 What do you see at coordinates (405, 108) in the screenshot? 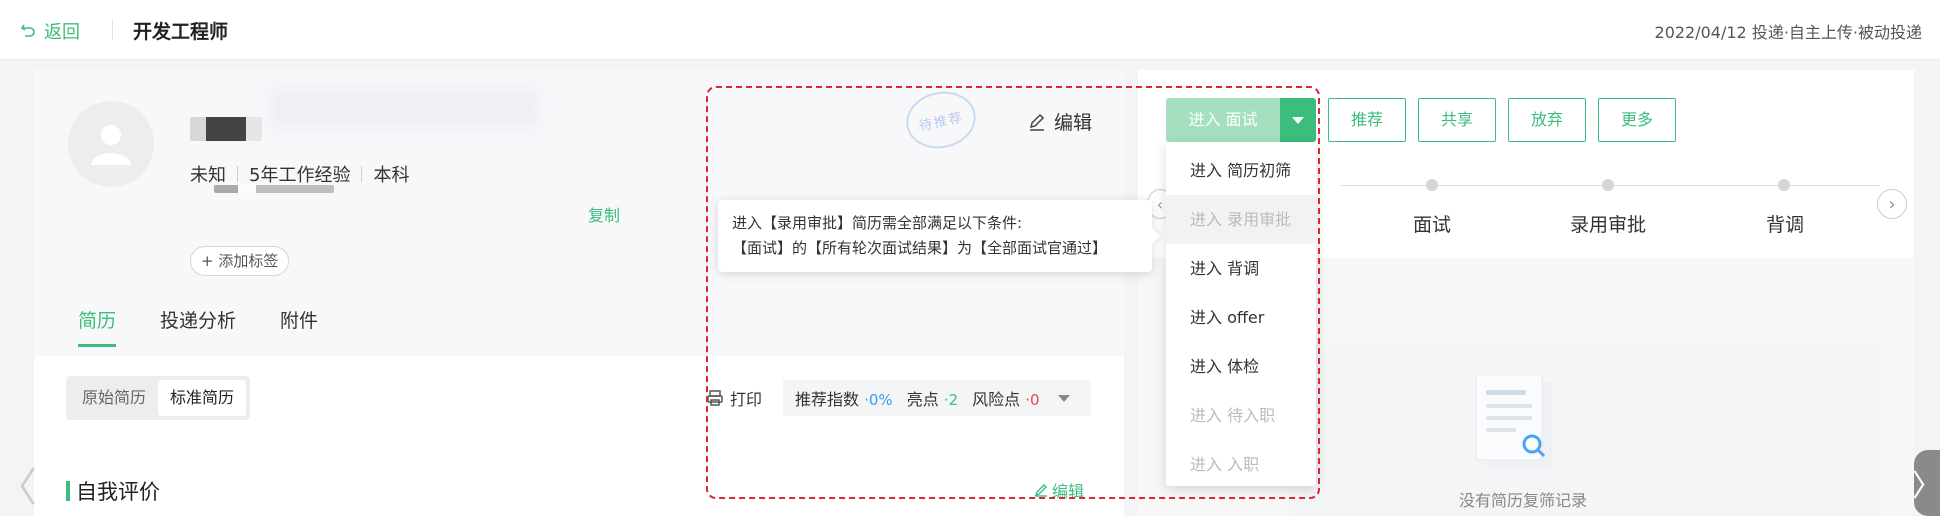
I see `redacted-name-area` at bounding box center [405, 108].